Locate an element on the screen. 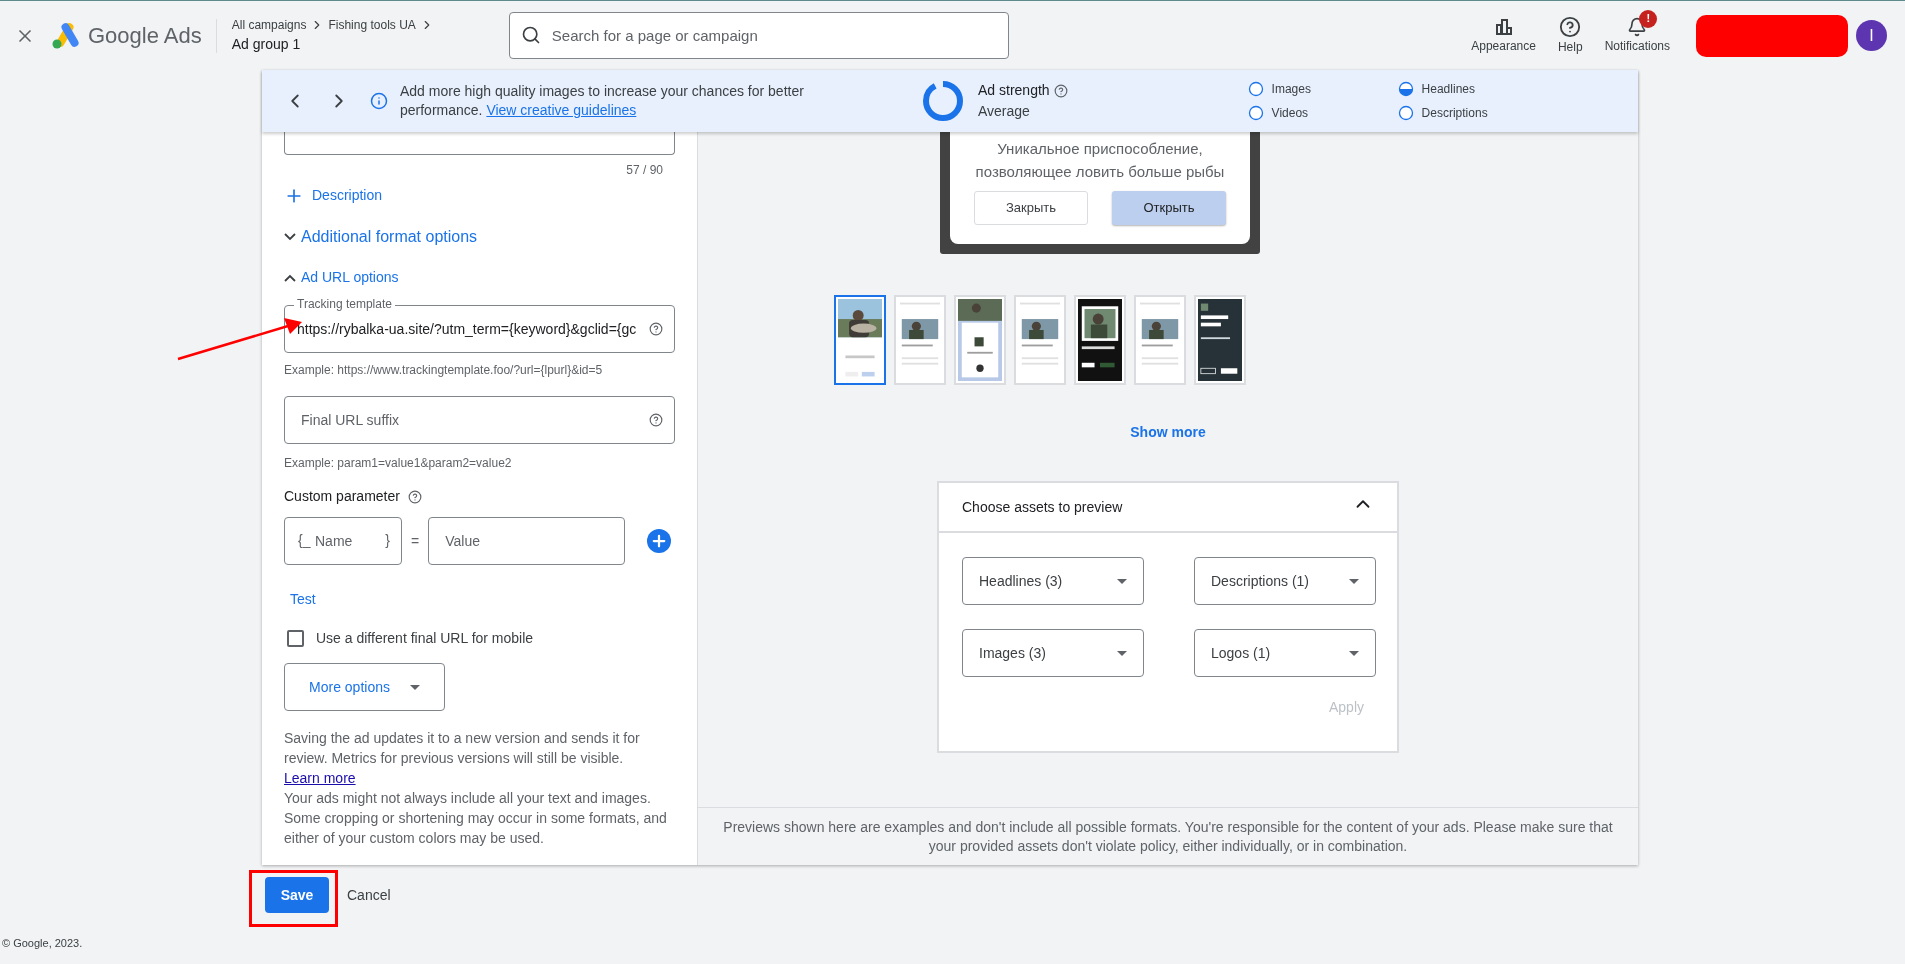  text-field is located at coordinates (479, 143).